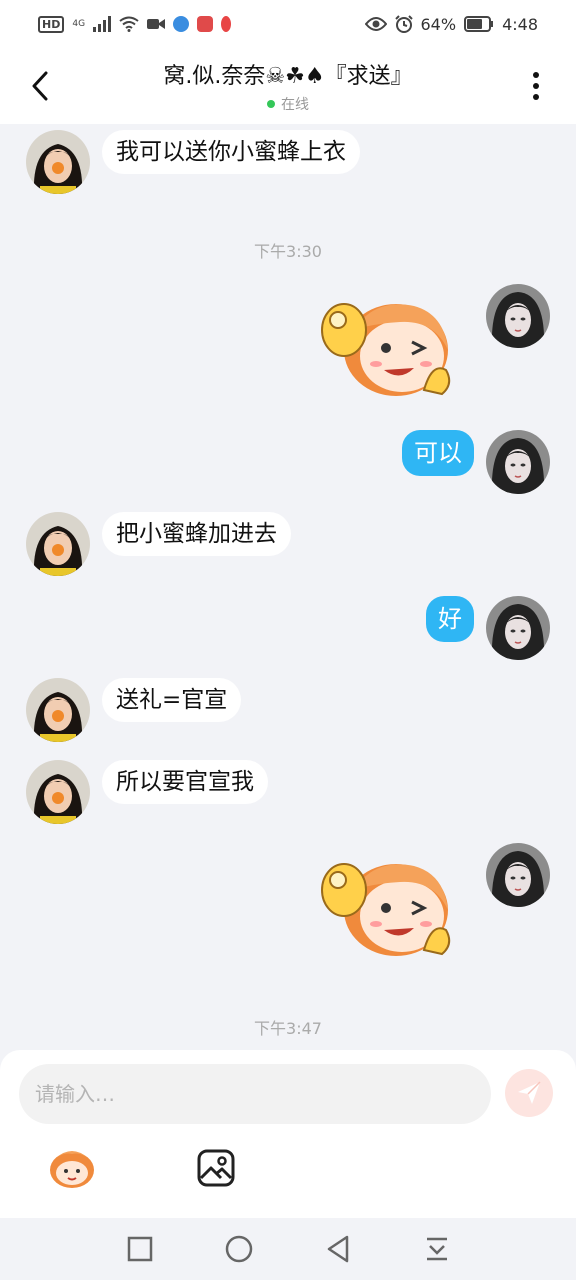  Describe the element at coordinates (295, 105) in the screenshot. I see `online-status-label: 在线` at that location.